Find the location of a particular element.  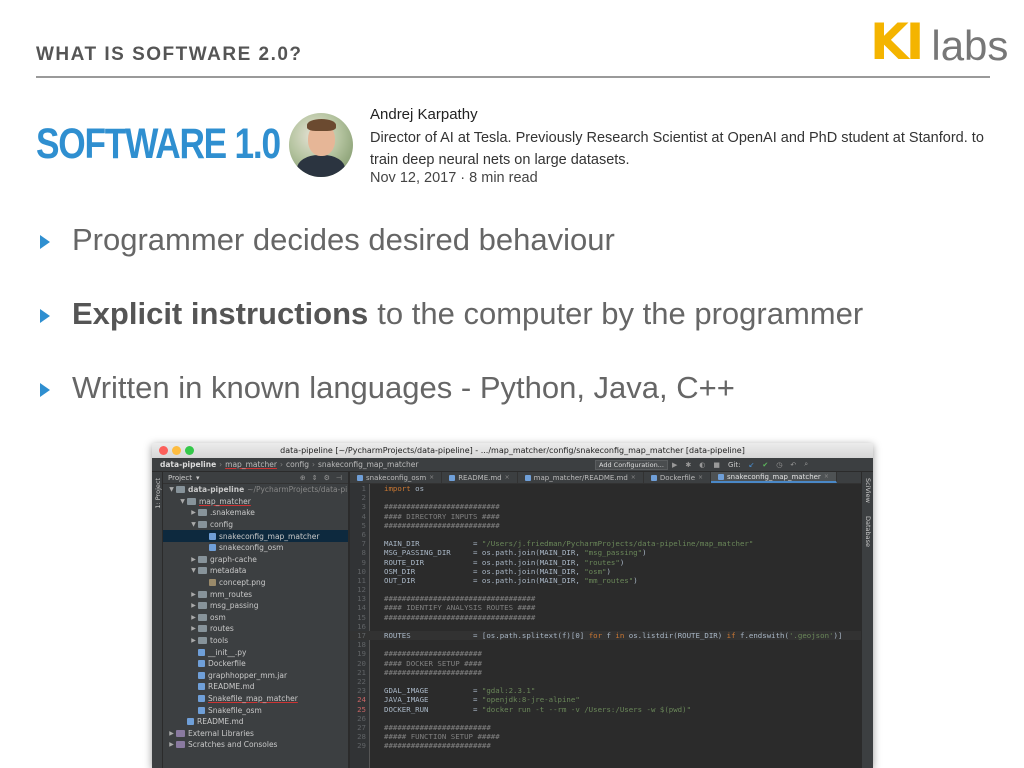

editor-tab: map_matcher/README.md × is located at coordinates (581, 477).